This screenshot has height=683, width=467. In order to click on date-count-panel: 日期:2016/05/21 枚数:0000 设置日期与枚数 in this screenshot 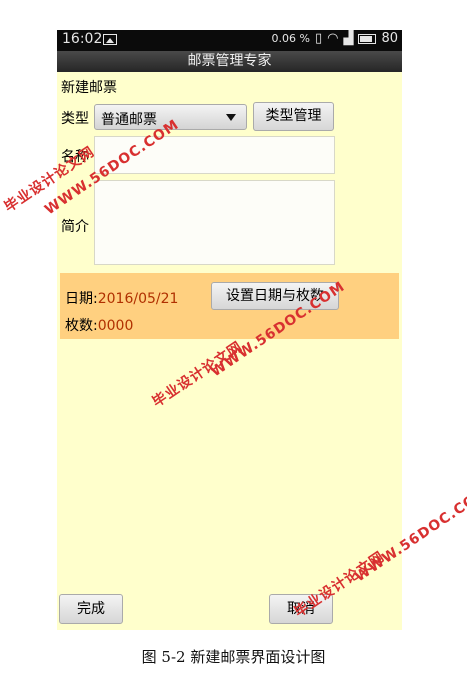, I will do `click(229, 306)`.